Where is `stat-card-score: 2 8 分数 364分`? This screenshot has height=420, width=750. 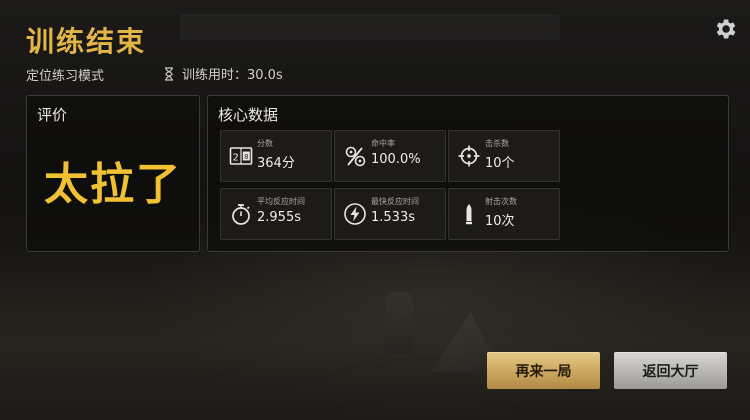 stat-card-score: 2 8 分数 364分 is located at coordinates (276, 156).